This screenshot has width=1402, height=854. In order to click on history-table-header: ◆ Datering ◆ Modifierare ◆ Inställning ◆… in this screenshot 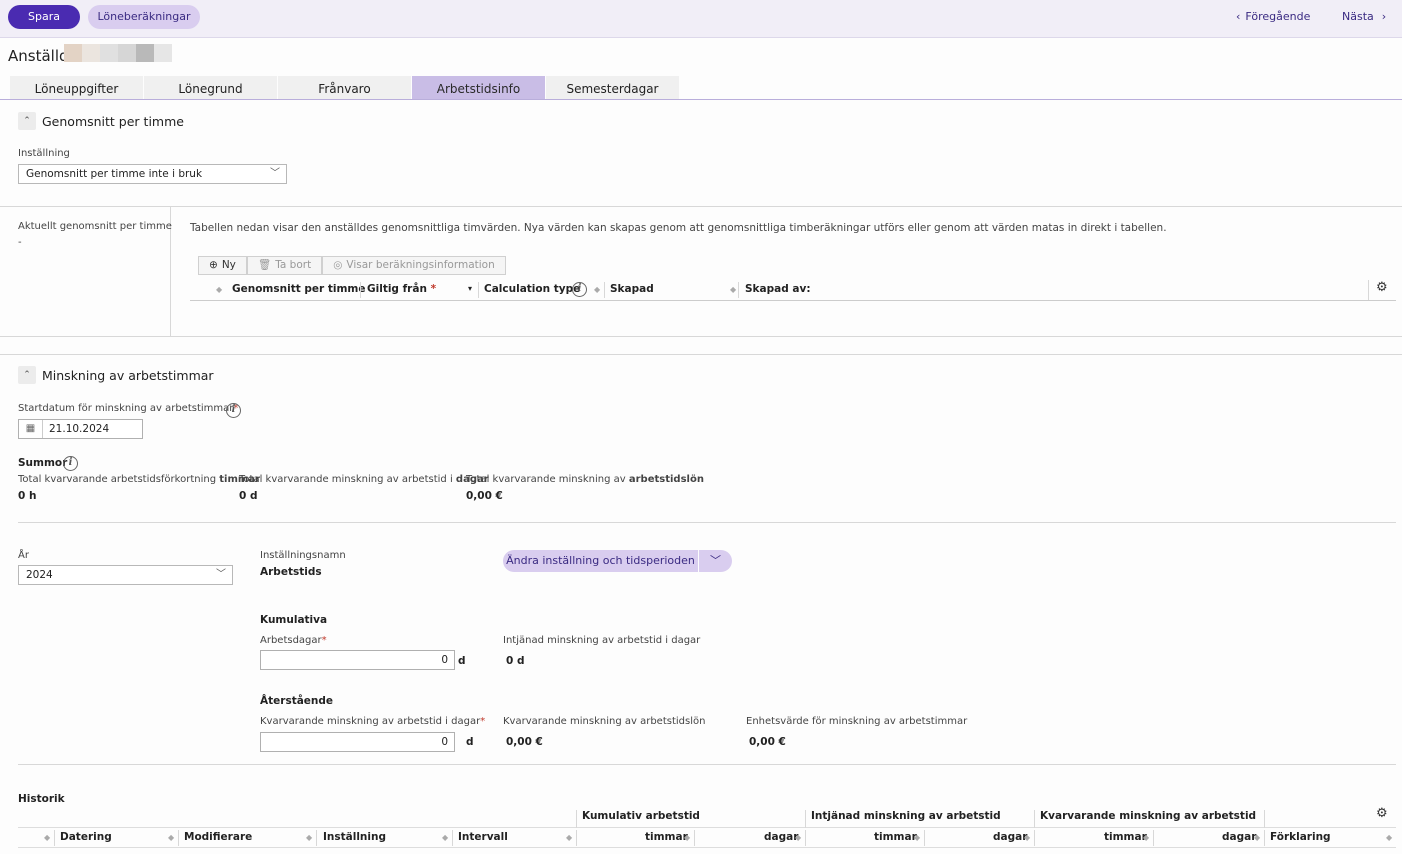, I will do `click(707, 838)`.